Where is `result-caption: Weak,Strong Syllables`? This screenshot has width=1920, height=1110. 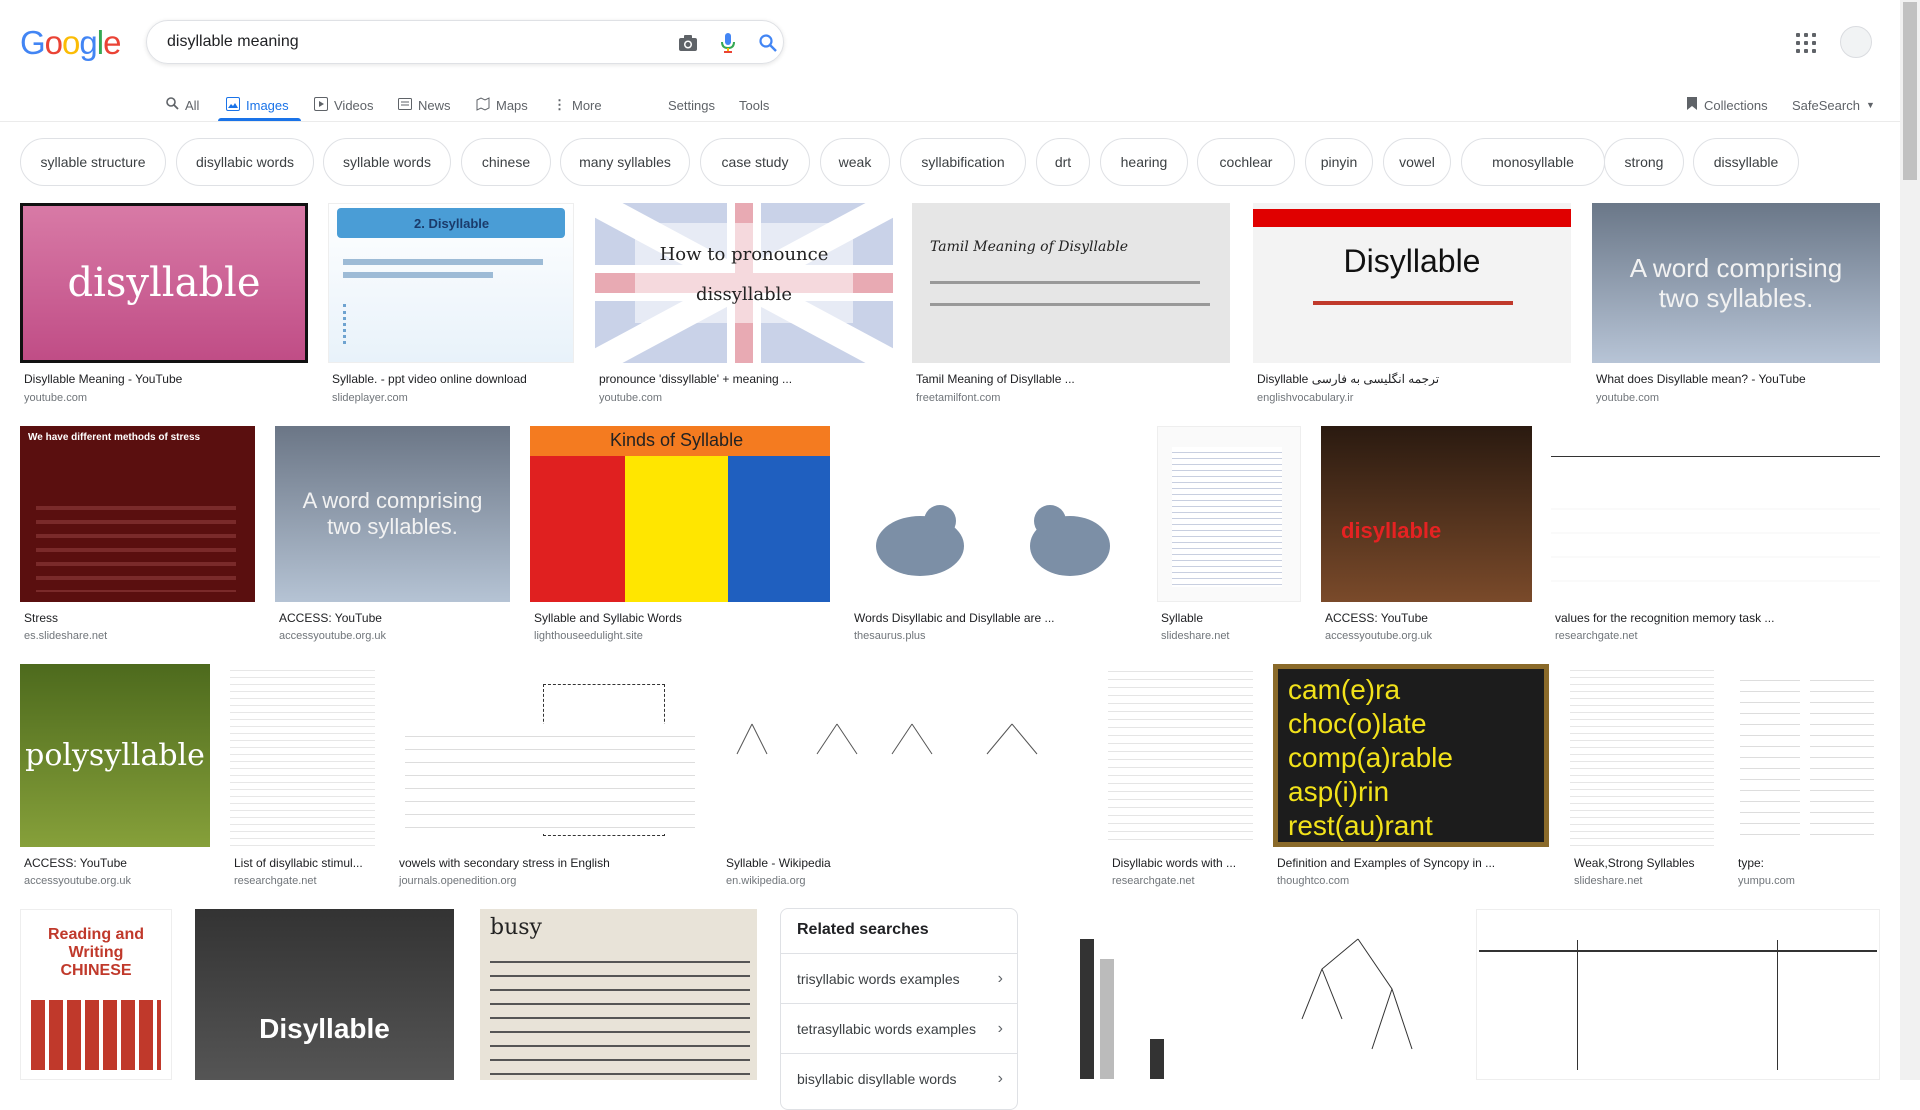 result-caption: Weak,Strong Syllables is located at coordinates (1644, 863).